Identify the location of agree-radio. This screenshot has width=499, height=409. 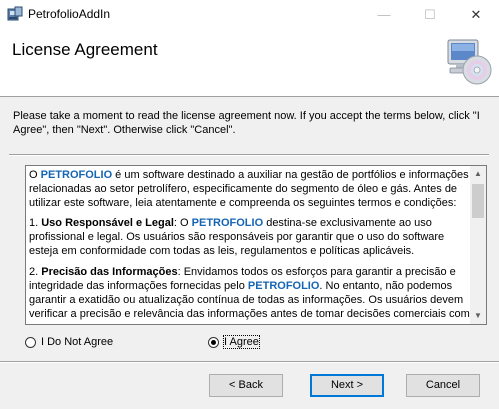
(213, 342).